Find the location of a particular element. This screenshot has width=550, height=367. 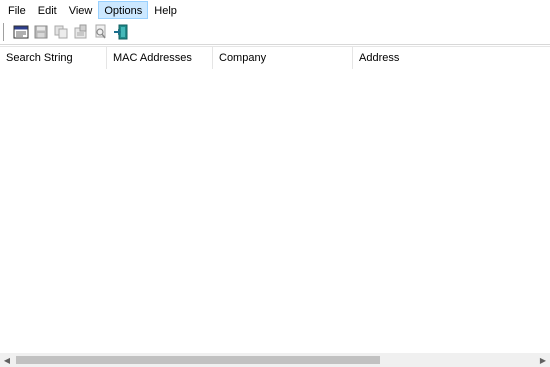

save-icon is located at coordinates (40, 32).